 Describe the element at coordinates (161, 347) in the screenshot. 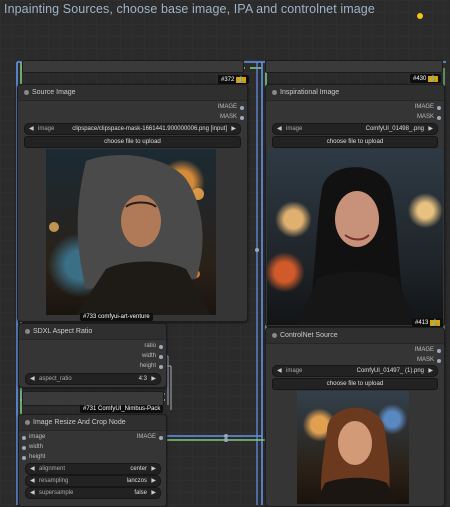

I see `output-ratio-socket` at that location.